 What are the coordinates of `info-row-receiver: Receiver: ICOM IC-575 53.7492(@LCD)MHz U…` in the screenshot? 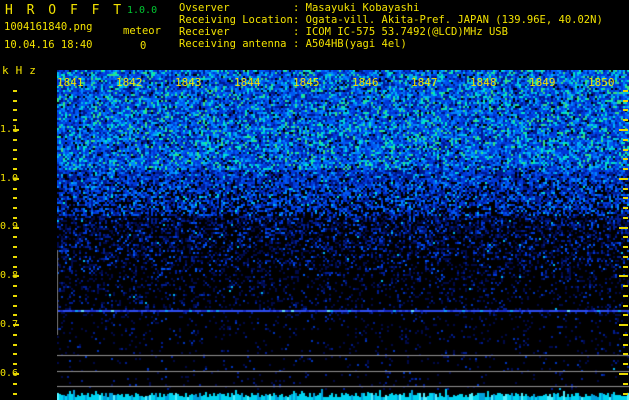 It's located at (391, 32).